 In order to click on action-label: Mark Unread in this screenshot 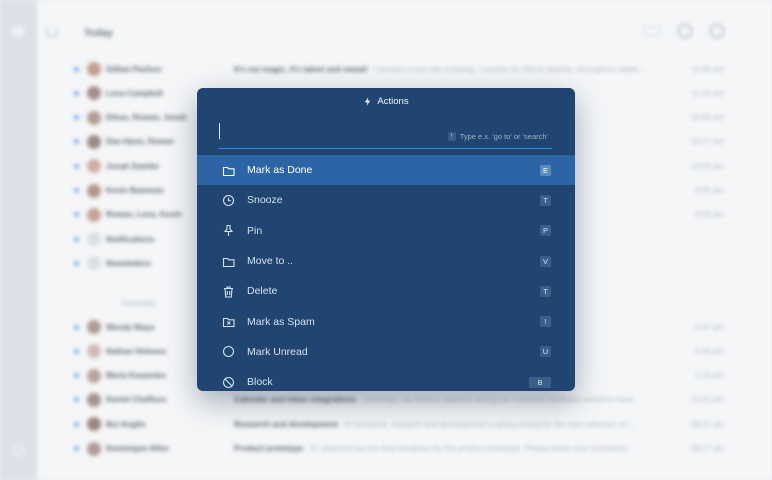, I will do `click(277, 351)`.